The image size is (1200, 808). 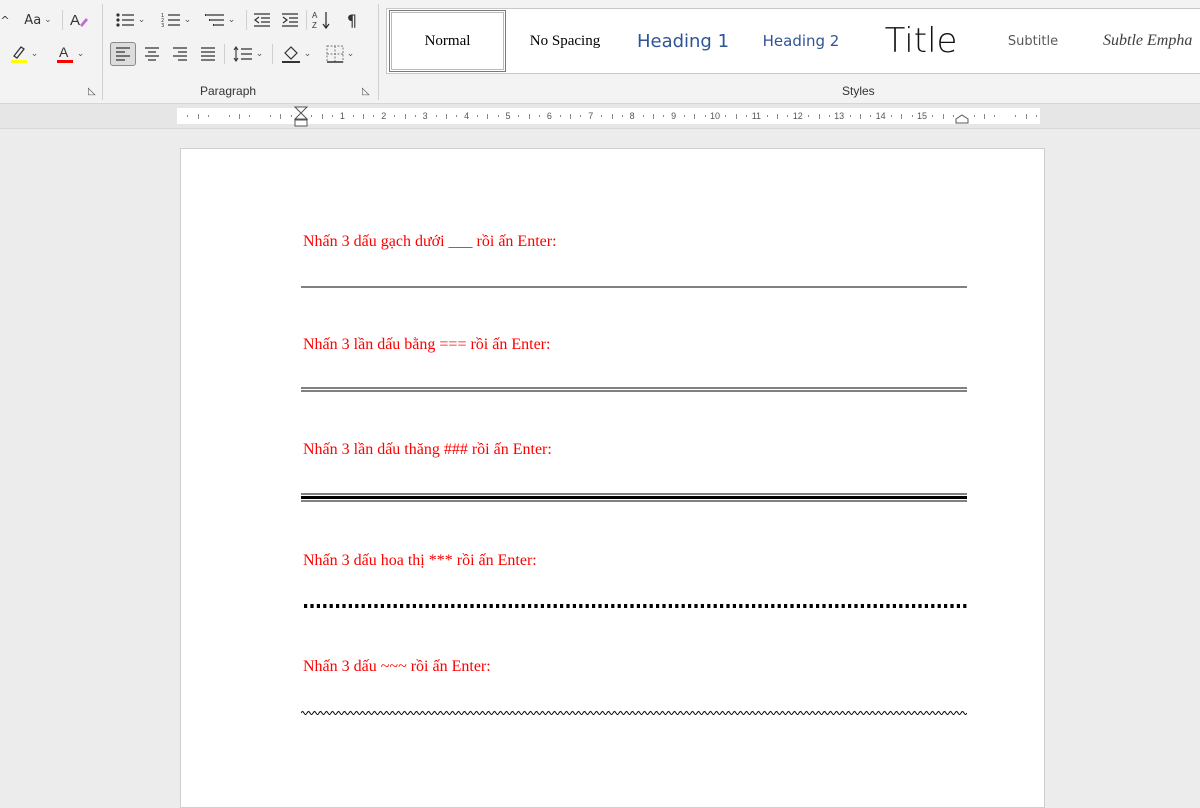 I want to click on change-case-label: Aa, so click(x=33, y=20).